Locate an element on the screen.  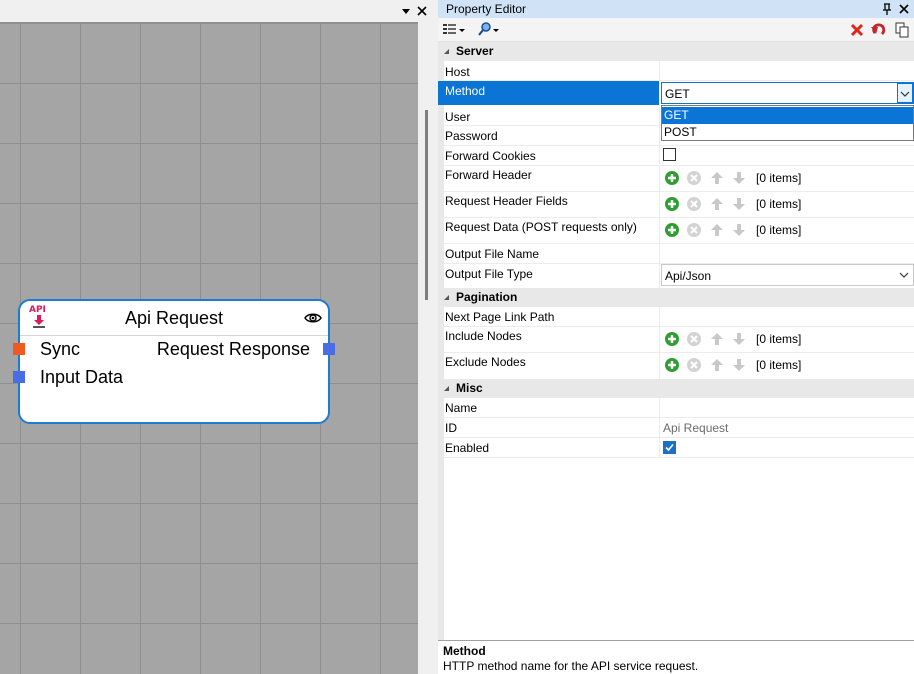
property-row-enabled: Enabled is located at coordinates (676, 448).